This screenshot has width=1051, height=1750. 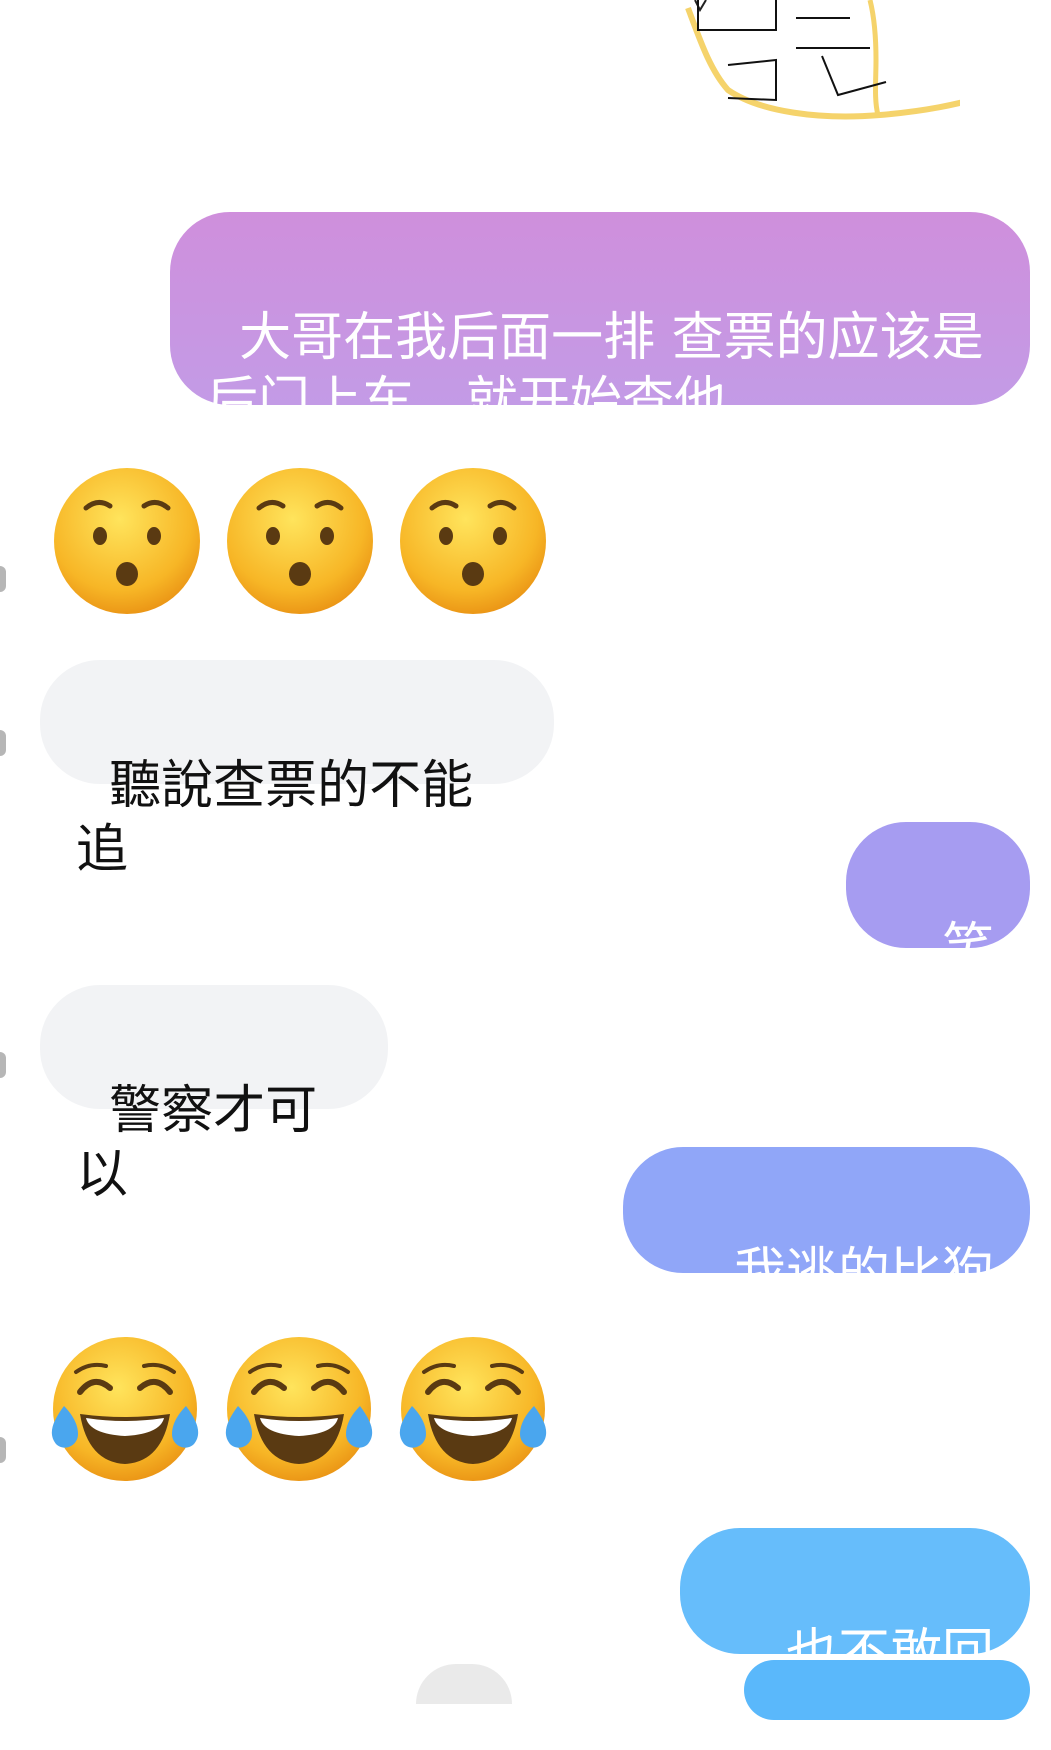 I want to click on avatar-partial, so click(x=464, y=1684).